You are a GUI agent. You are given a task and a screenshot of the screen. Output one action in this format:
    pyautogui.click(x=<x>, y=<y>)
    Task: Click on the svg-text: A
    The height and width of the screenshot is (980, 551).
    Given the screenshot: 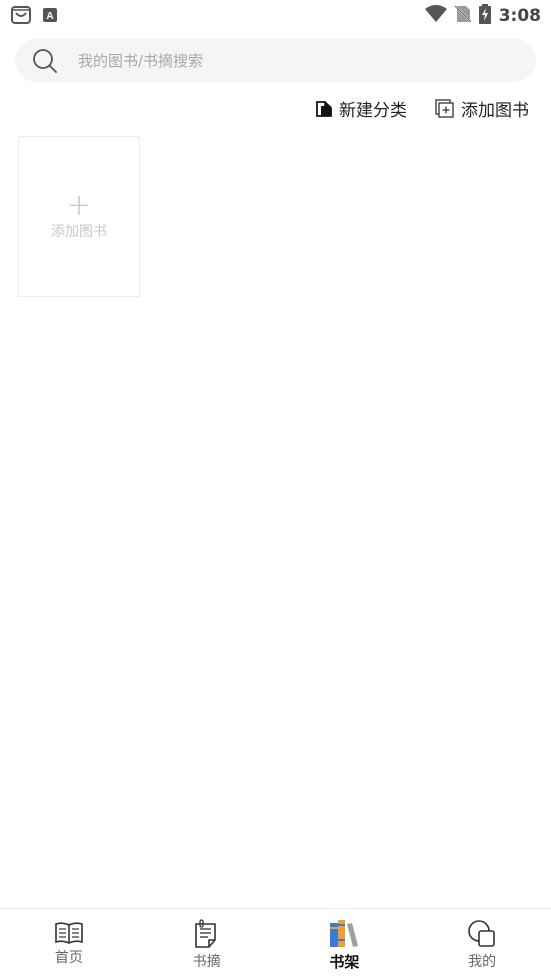 What is the action you would take?
    pyautogui.click(x=49, y=16)
    